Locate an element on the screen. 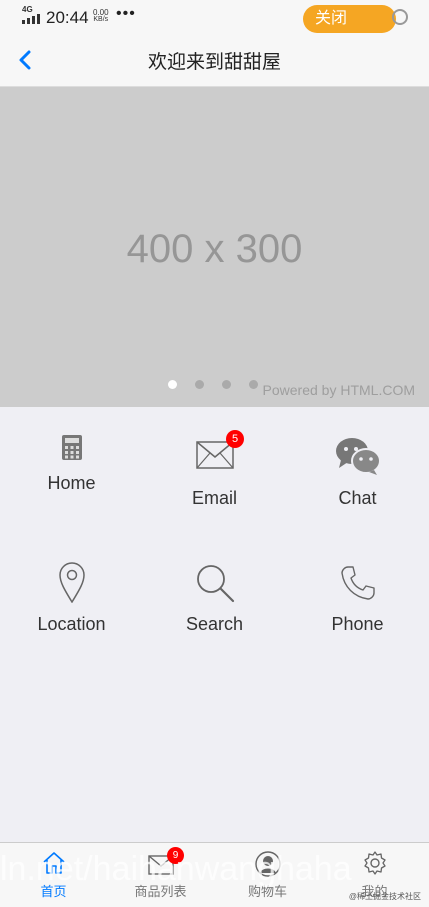 This screenshot has width=429, height=907. grid-item-location: Location is located at coordinates (71, 617).